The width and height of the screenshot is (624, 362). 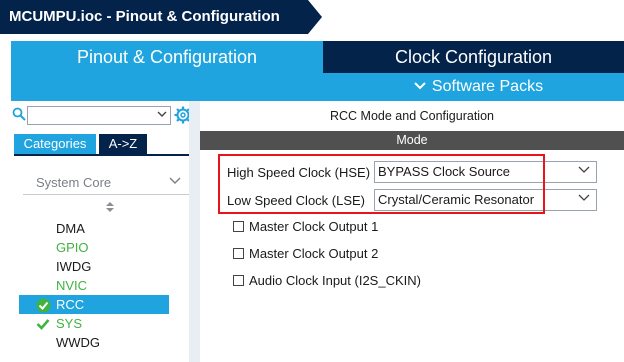 What do you see at coordinates (335, 280) in the screenshot?
I see `checkbox-label: Audio Clock Input (I2S_CKIN)` at bounding box center [335, 280].